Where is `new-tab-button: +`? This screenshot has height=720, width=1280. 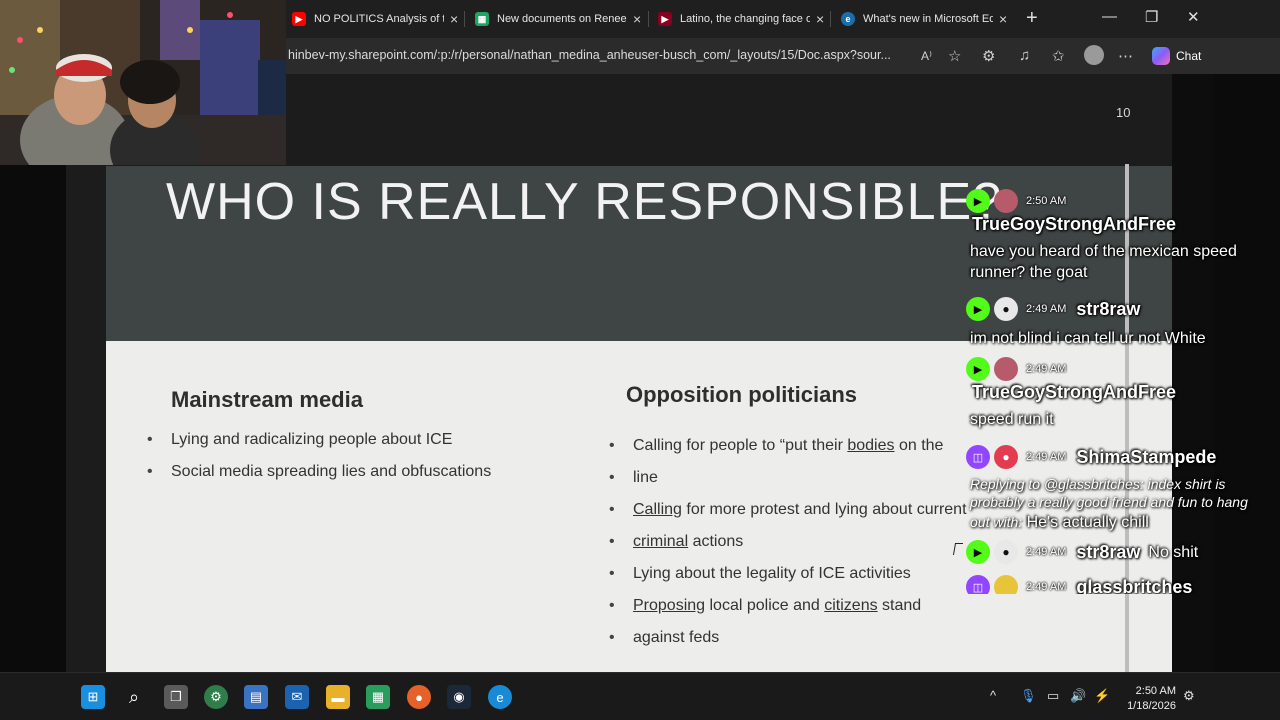
new-tab-button: + is located at coordinates (1032, 18).